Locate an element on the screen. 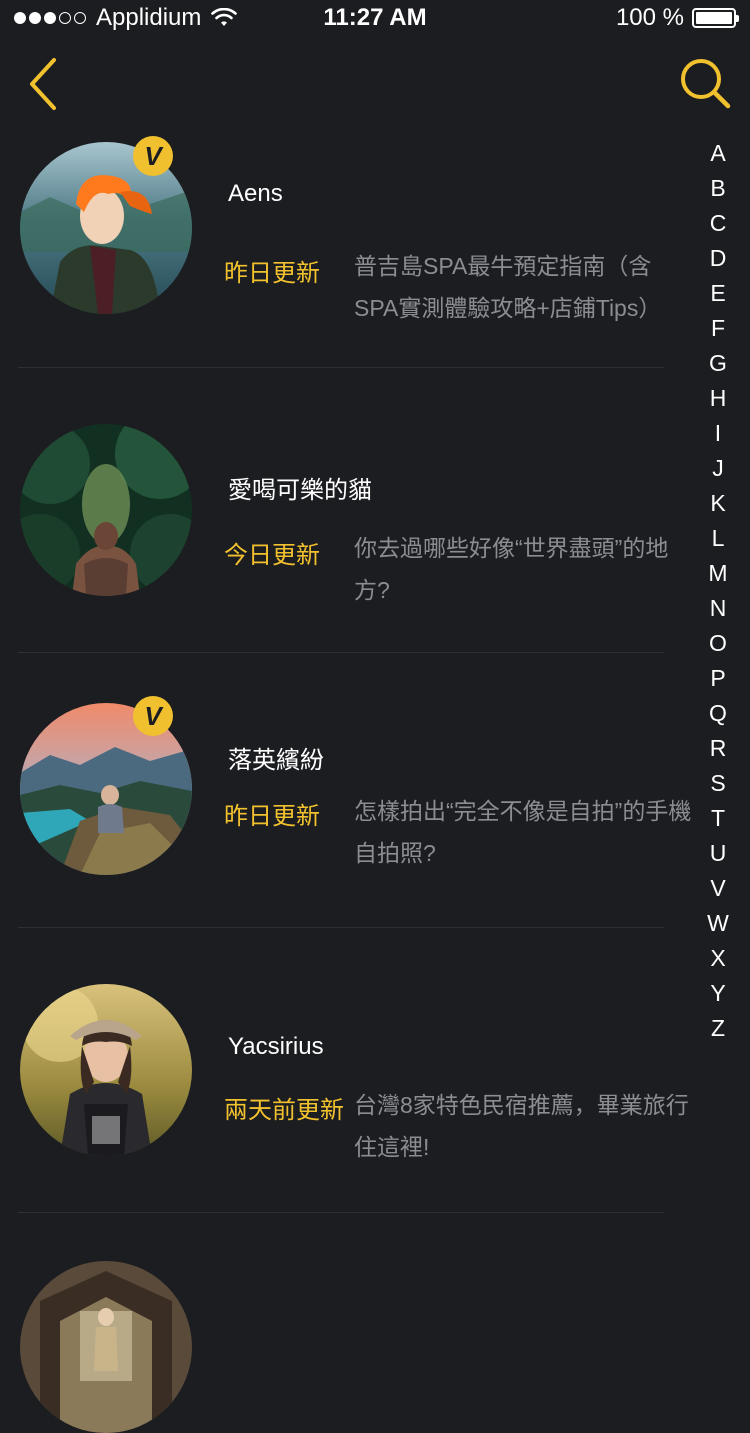  alphabet-index-letter: O is located at coordinates (718, 645).